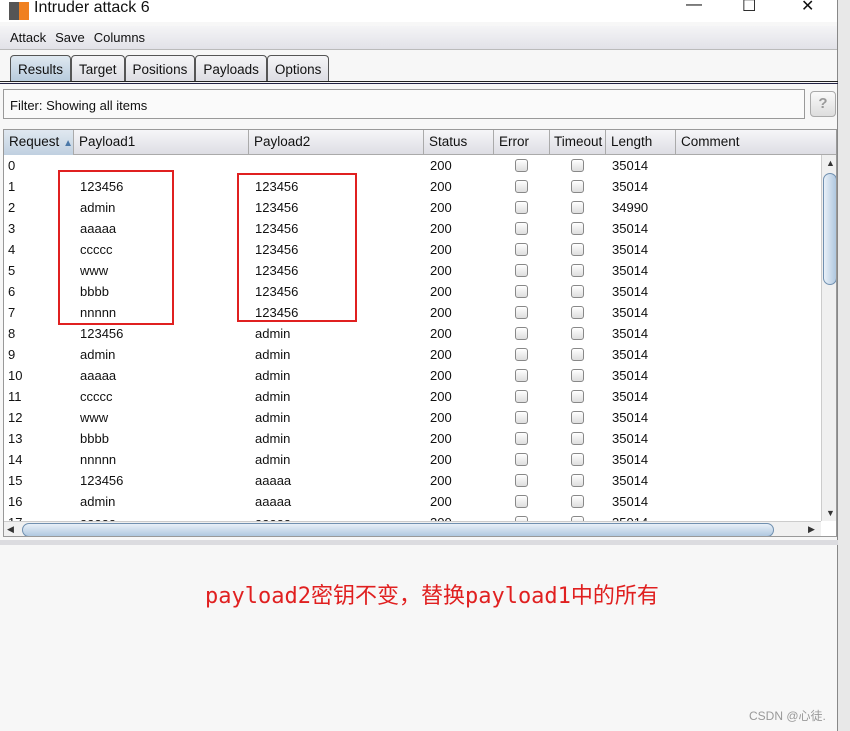 The height and width of the screenshot is (731, 850). What do you see at coordinates (10, 529) in the screenshot?
I see `scroll-left-icon: ◀` at bounding box center [10, 529].